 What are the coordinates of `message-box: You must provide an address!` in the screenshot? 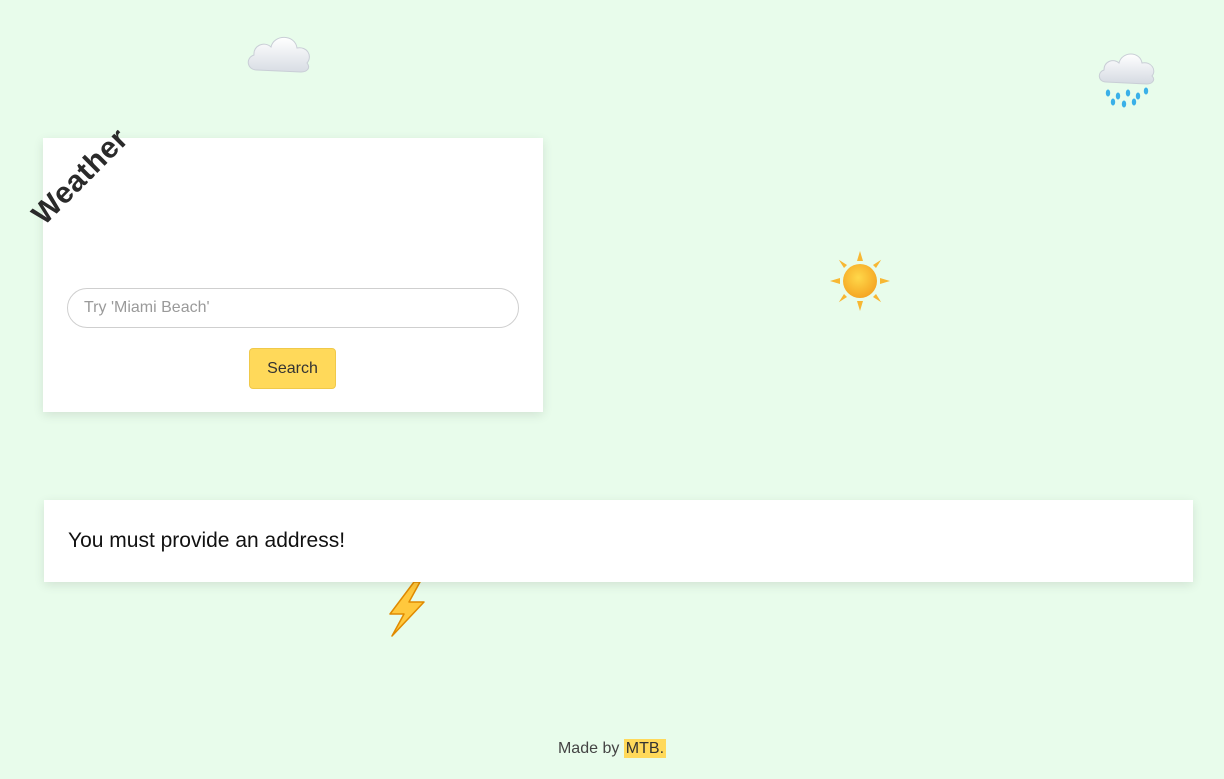 It's located at (618, 541).